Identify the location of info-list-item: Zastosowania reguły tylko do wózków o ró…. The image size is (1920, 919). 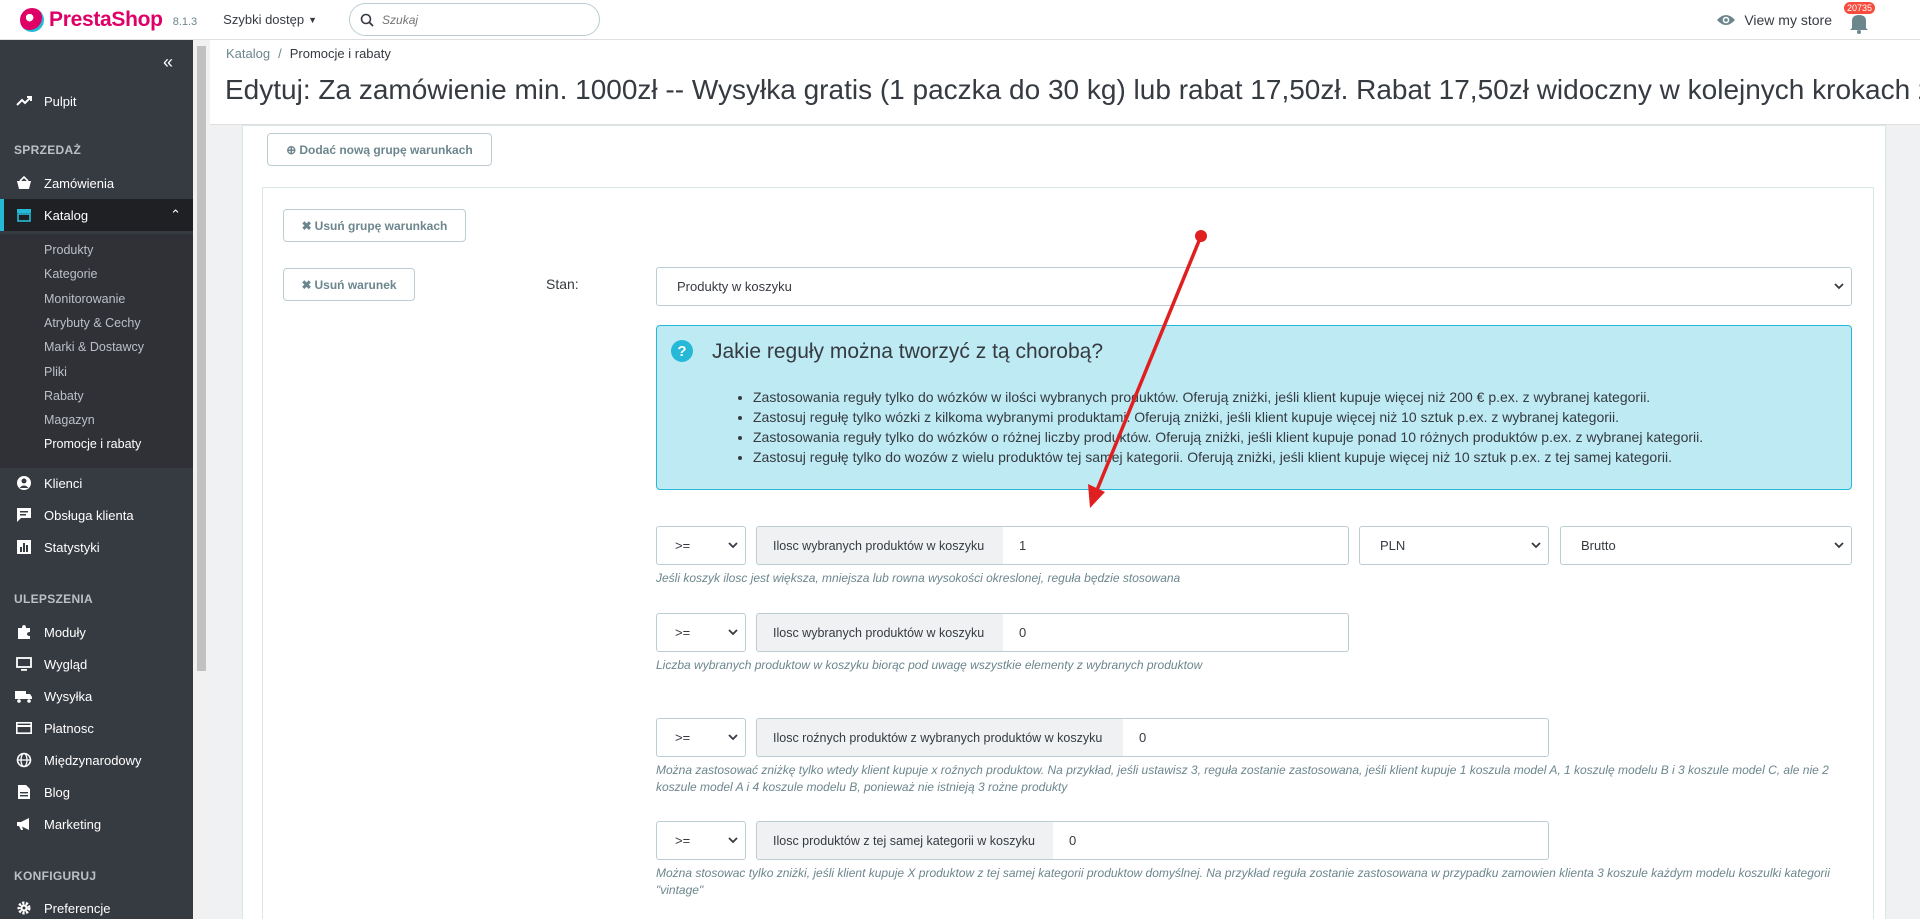
(1228, 437).